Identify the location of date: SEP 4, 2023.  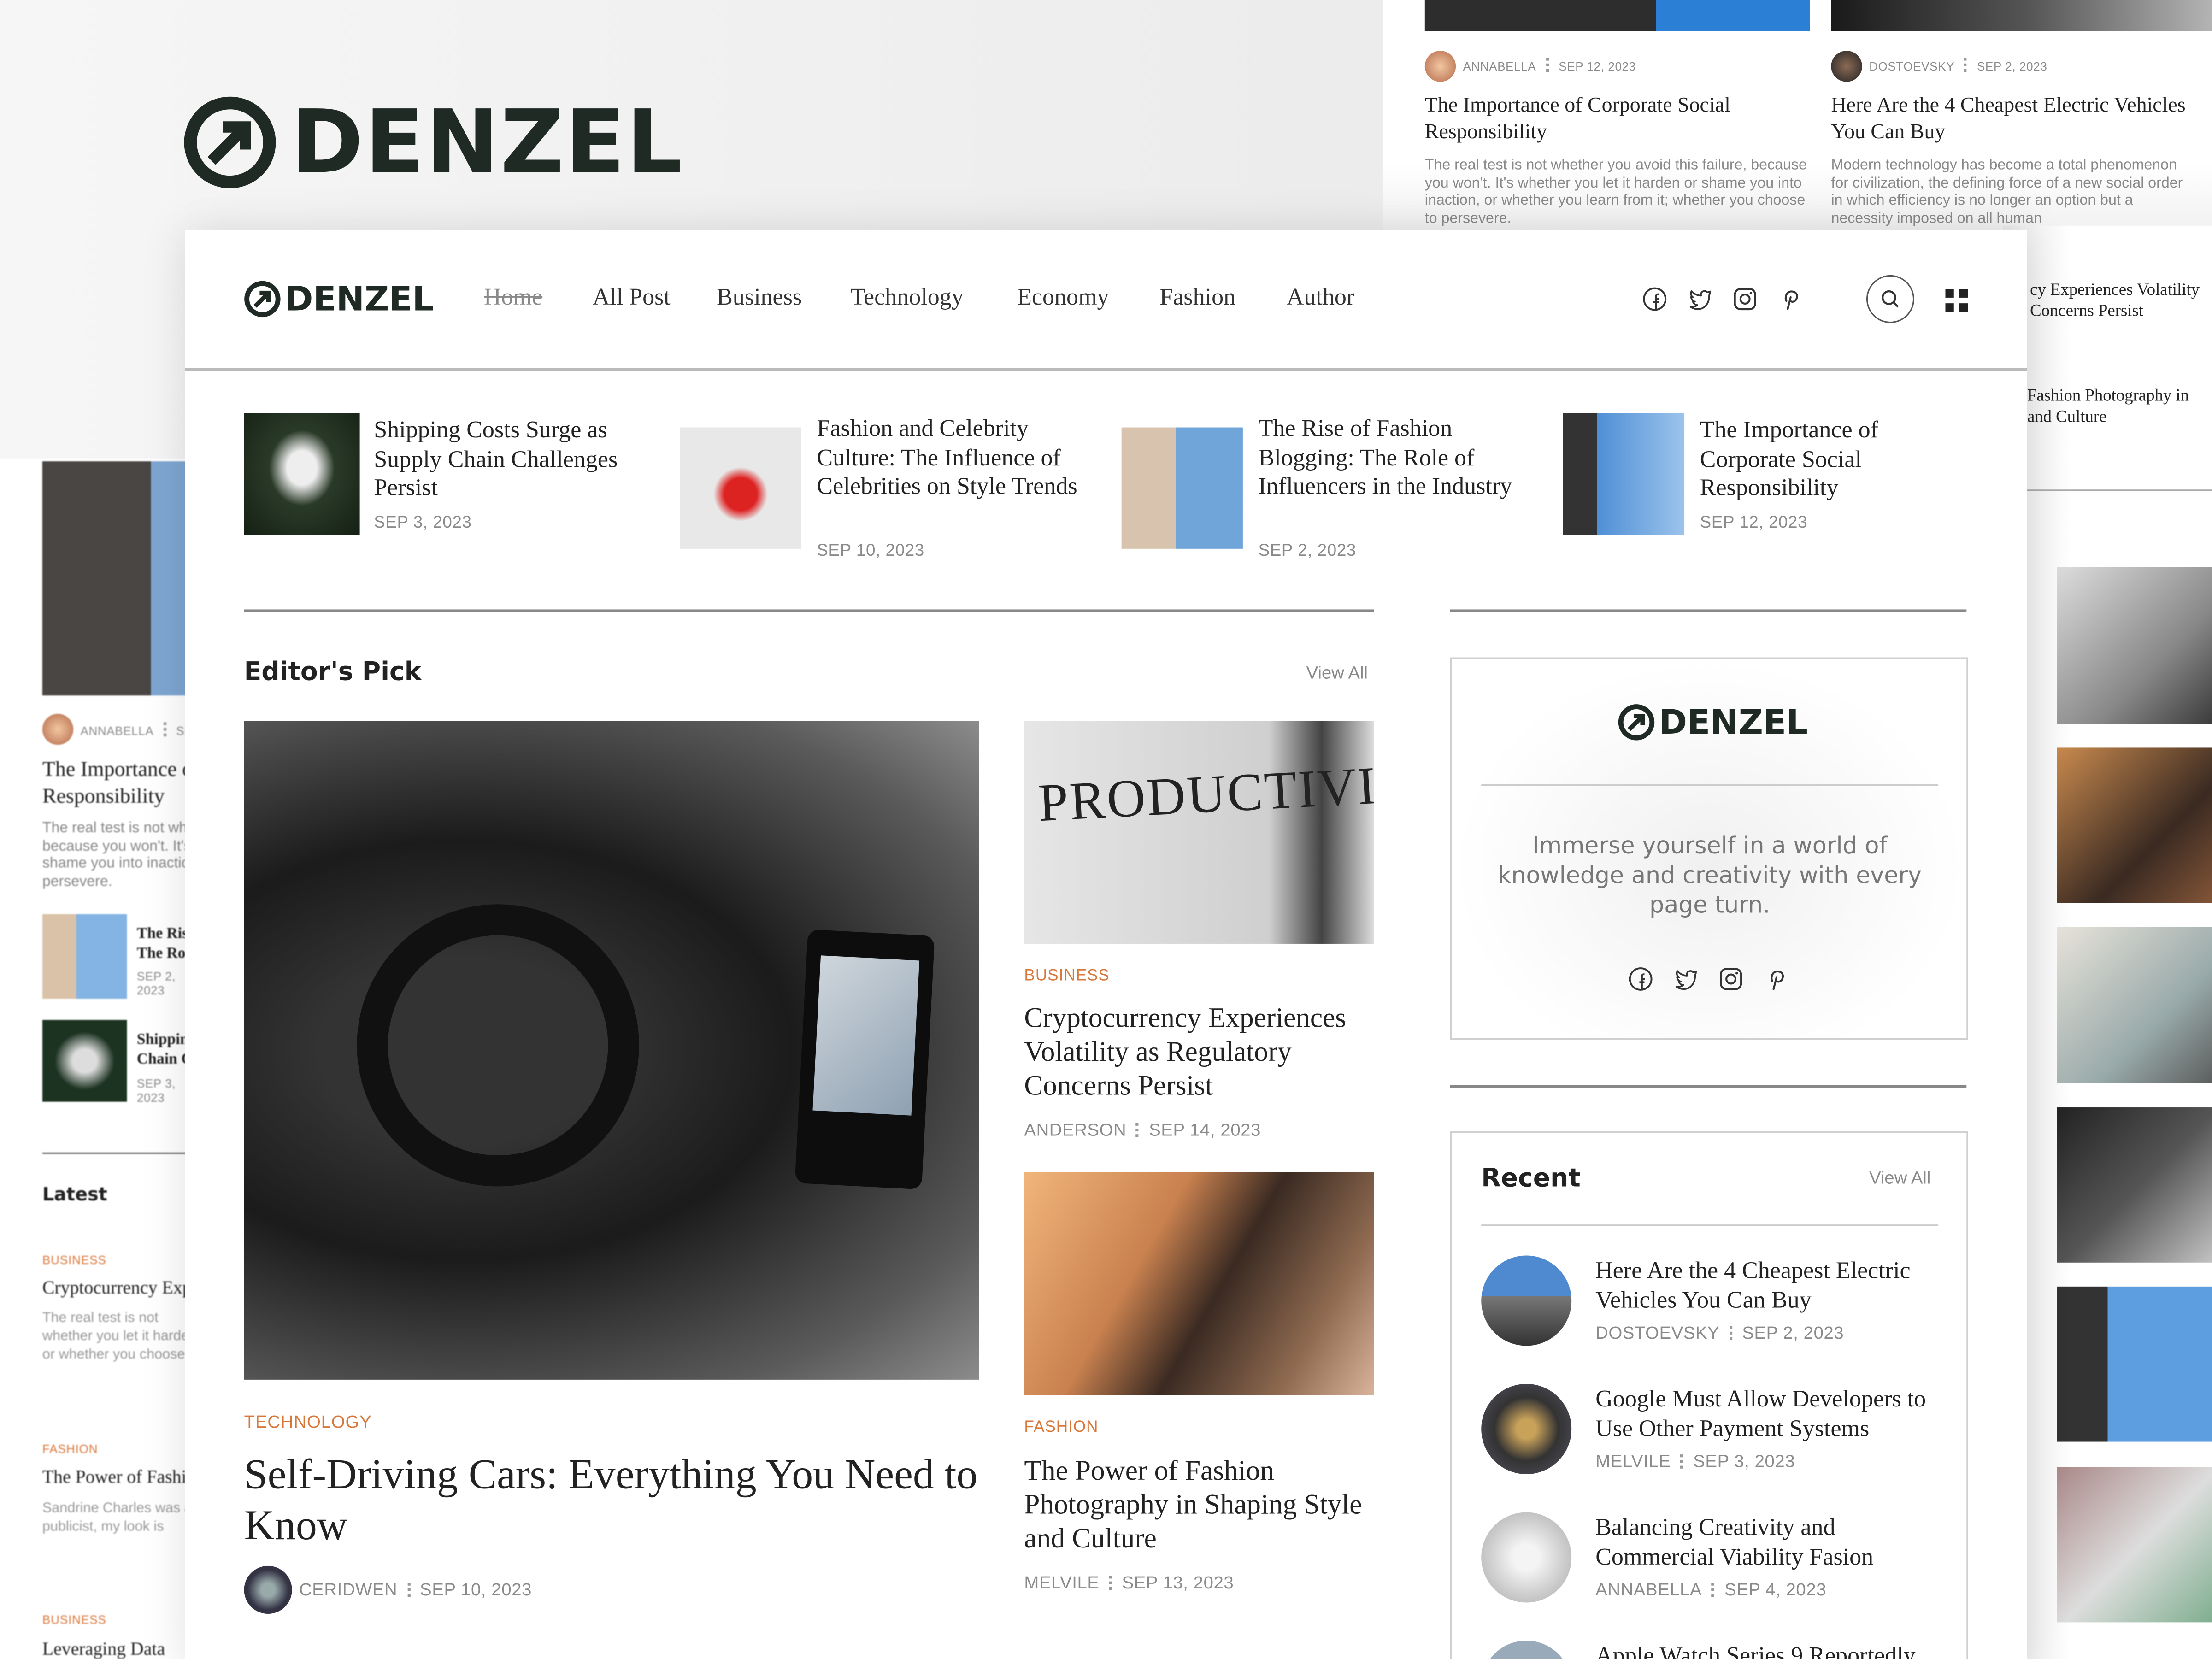
(1775, 1590).